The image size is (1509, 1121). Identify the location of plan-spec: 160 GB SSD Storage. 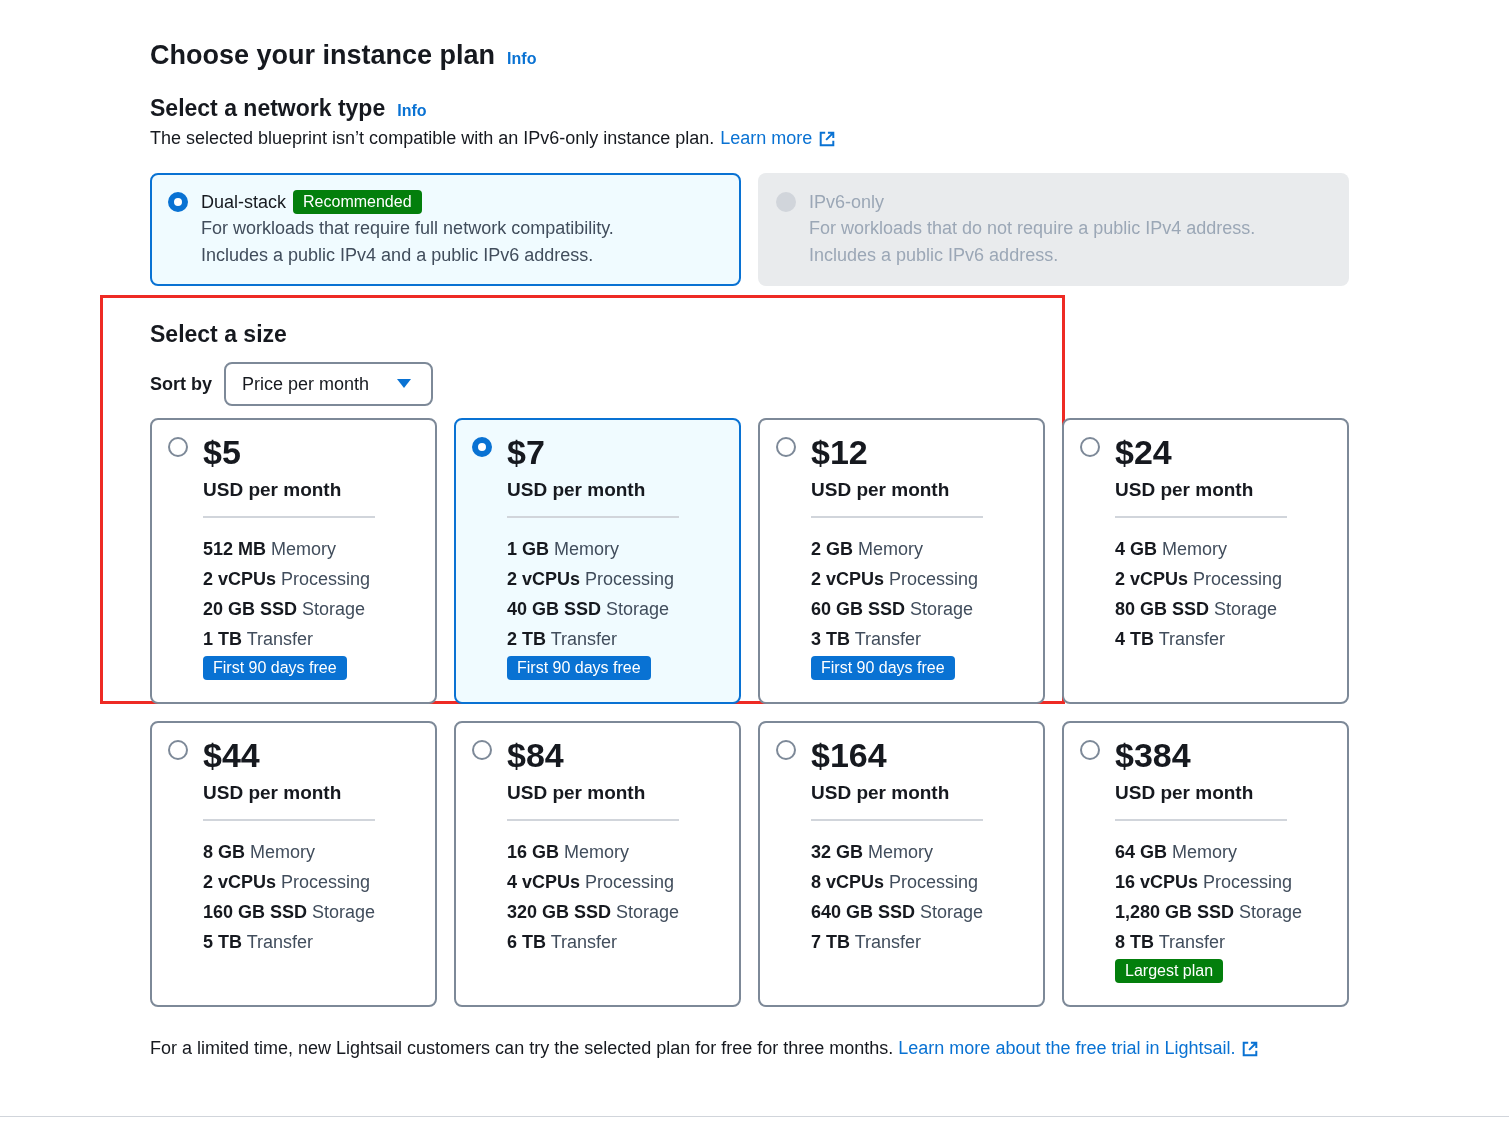
(289, 912).